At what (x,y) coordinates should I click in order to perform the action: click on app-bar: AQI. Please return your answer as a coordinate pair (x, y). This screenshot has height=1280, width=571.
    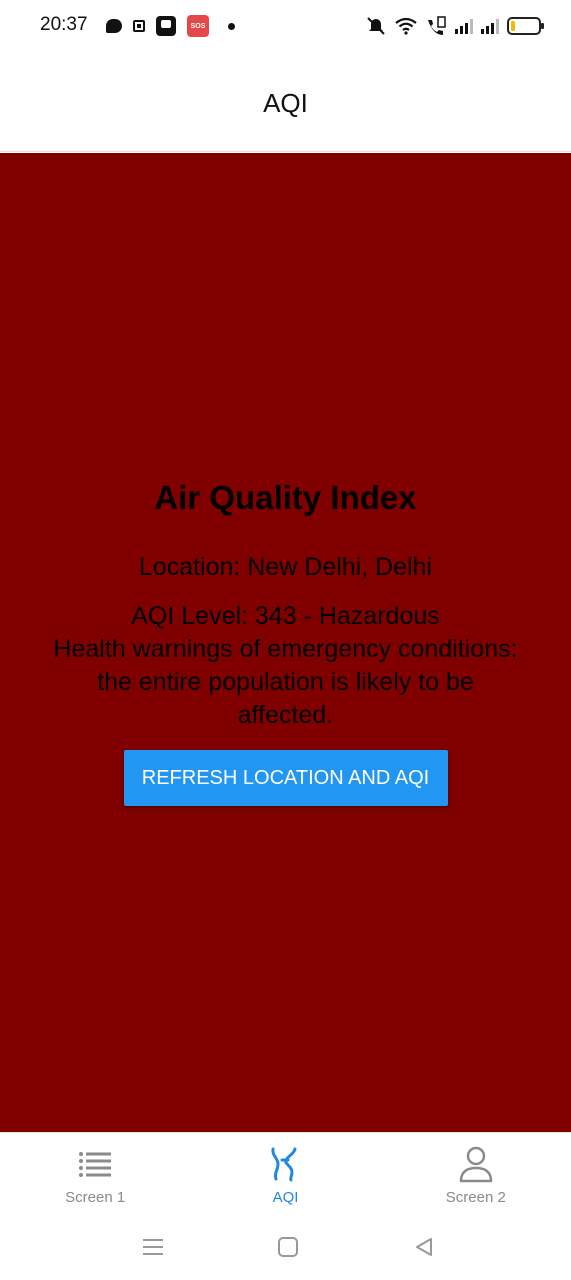
    Looking at the image, I should click on (285, 102).